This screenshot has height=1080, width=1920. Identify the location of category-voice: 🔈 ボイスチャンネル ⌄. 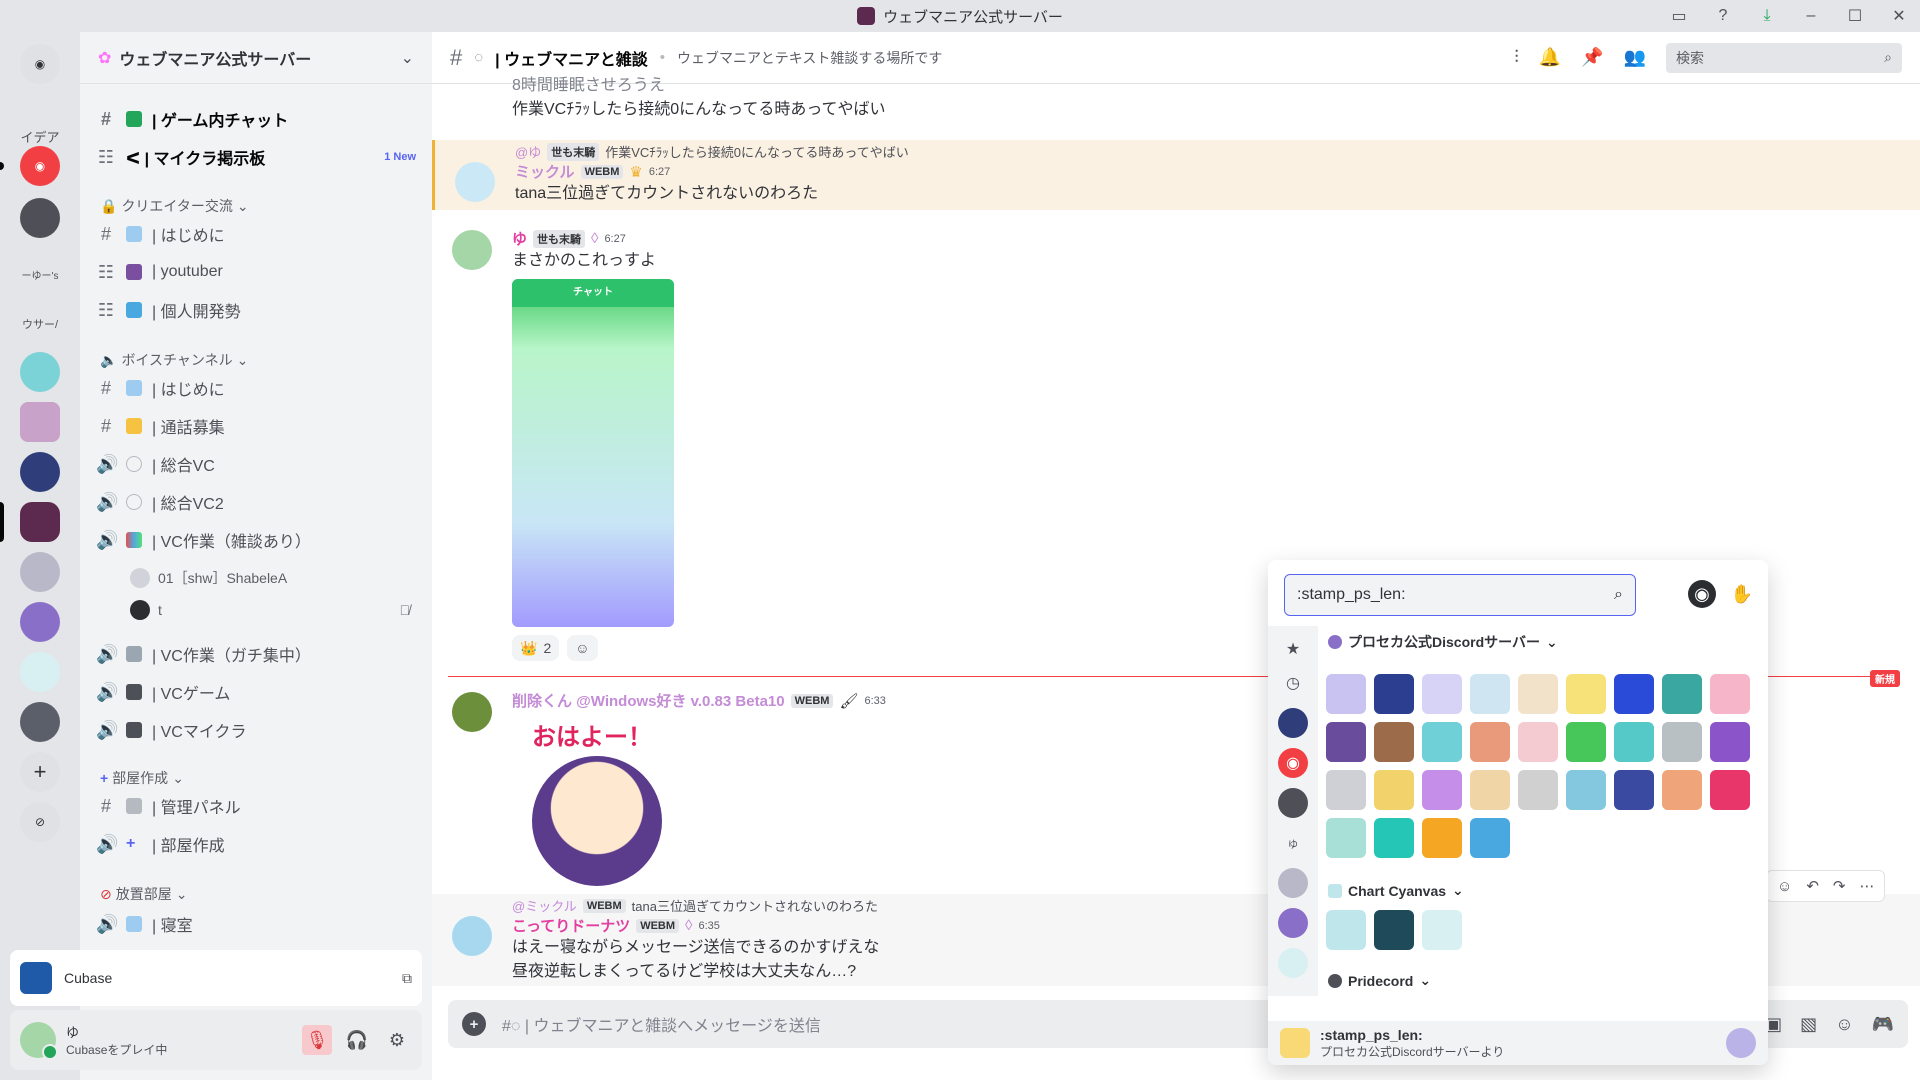
(174, 360).